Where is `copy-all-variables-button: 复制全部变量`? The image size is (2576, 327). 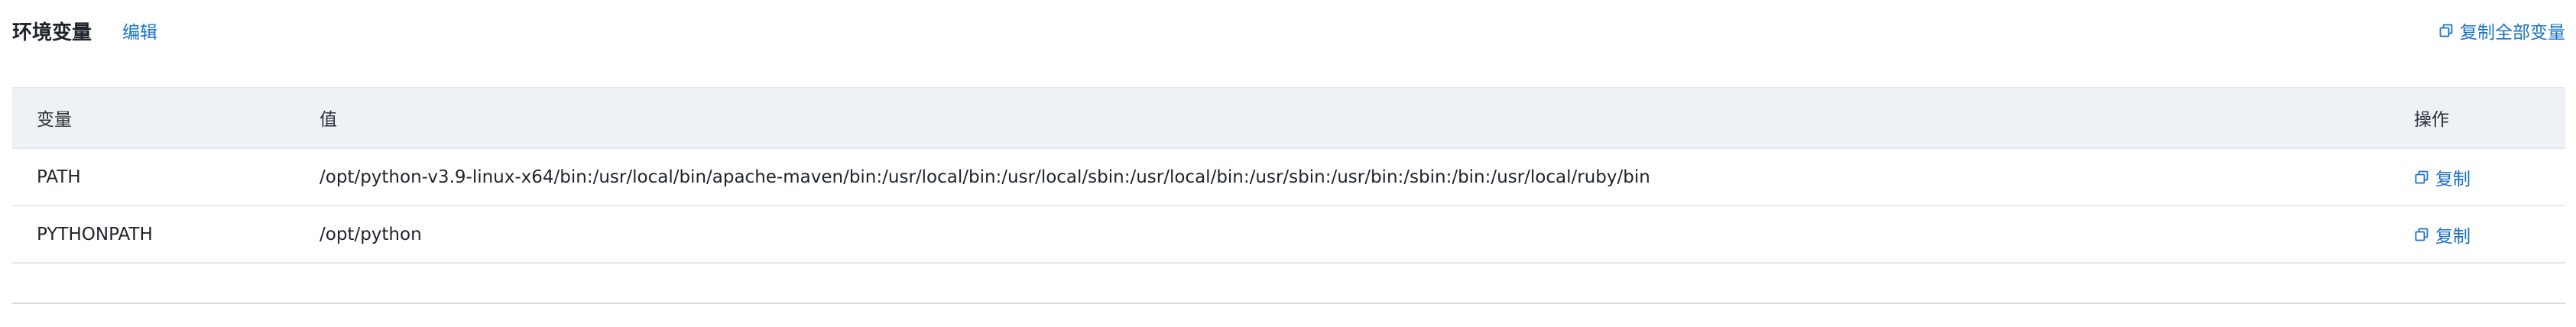 copy-all-variables-button: 复制全部变量 is located at coordinates (2501, 31).